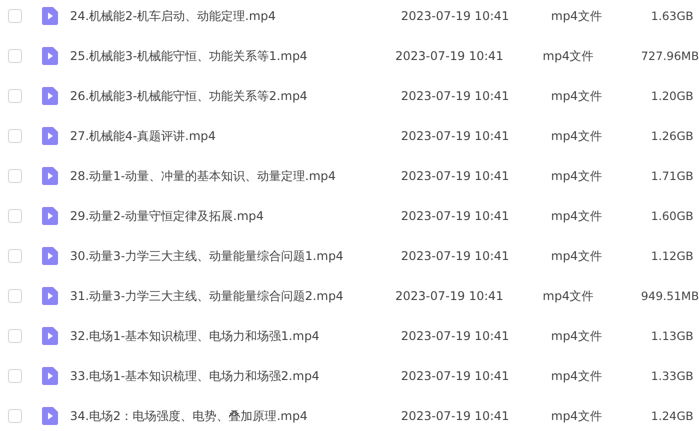 This screenshot has height=431, width=699. What do you see at coordinates (672, 216) in the screenshot?
I see `file-size: 1.60GB` at bounding box center [672, 216].